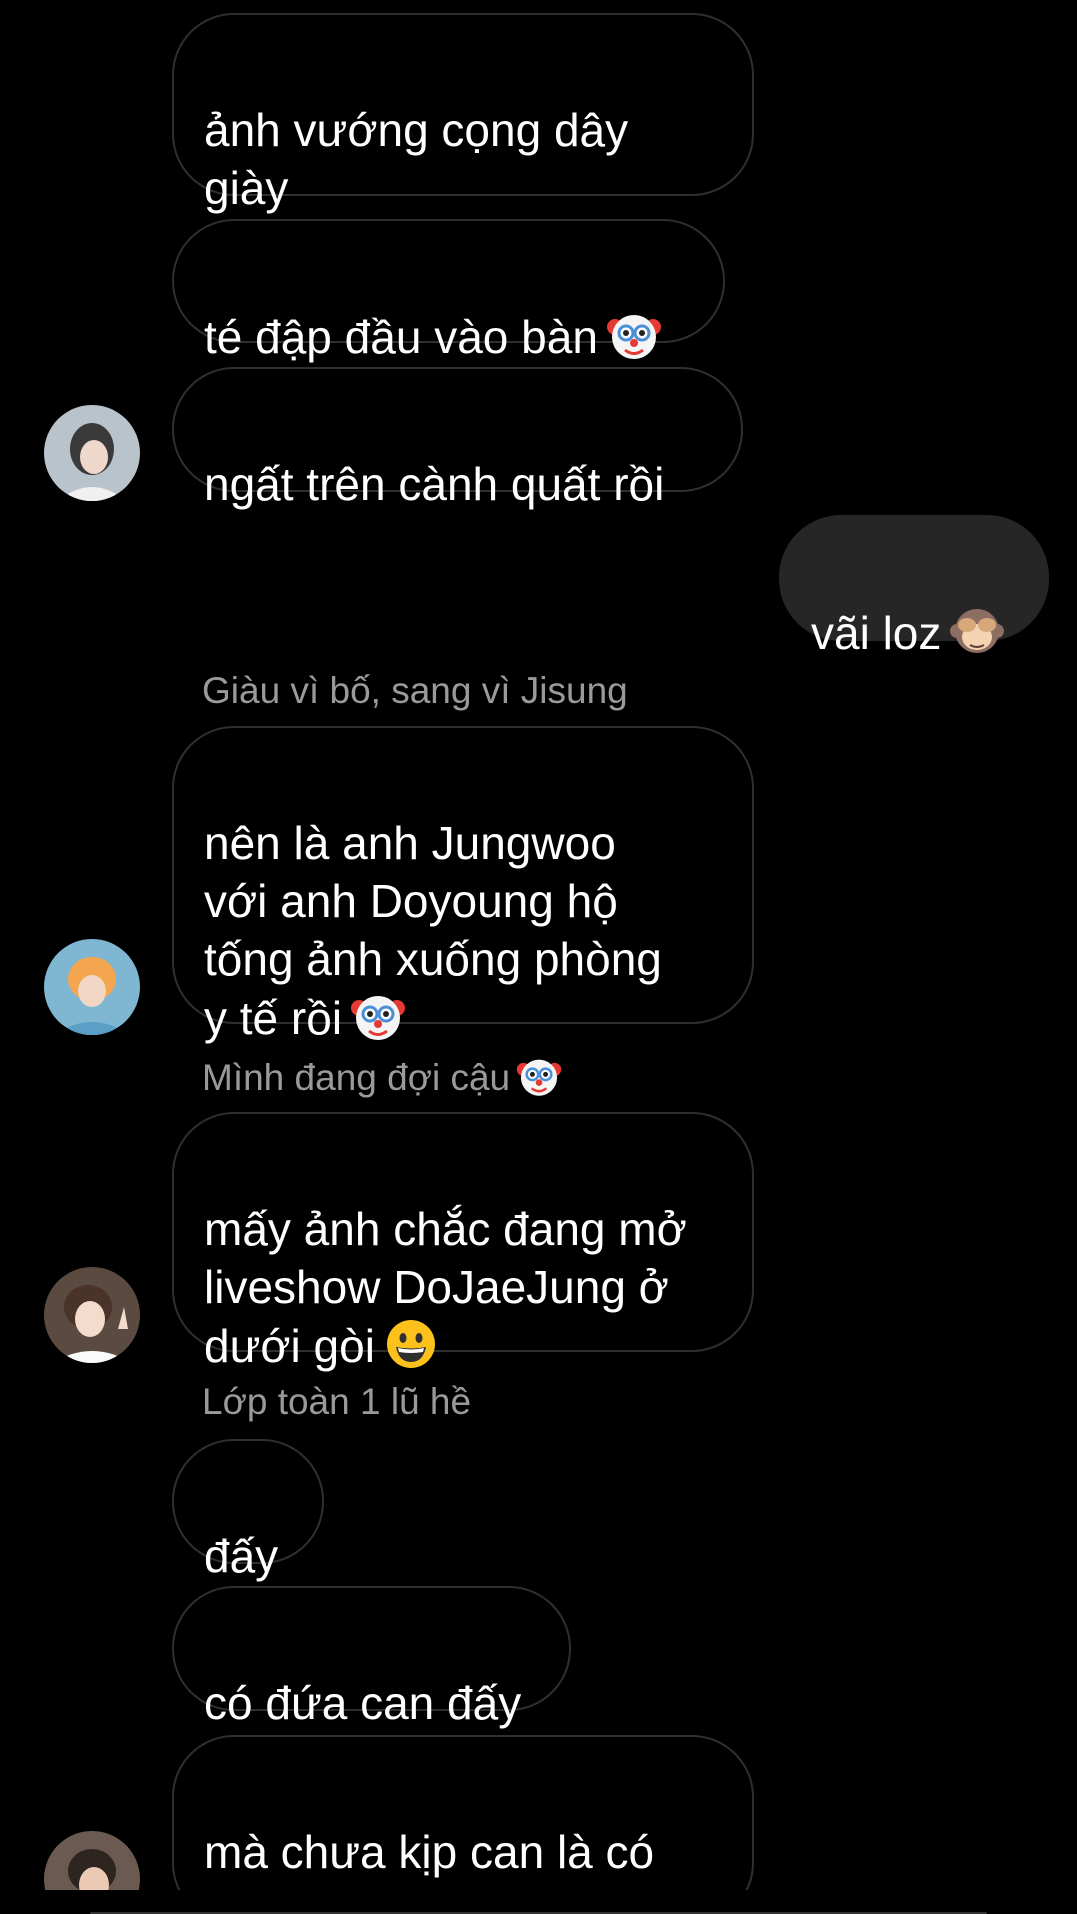 The height and width of the screenshot is (1914, 1077). I want to click on message-text: té đập đầu vào bàn, so click(401, 337).